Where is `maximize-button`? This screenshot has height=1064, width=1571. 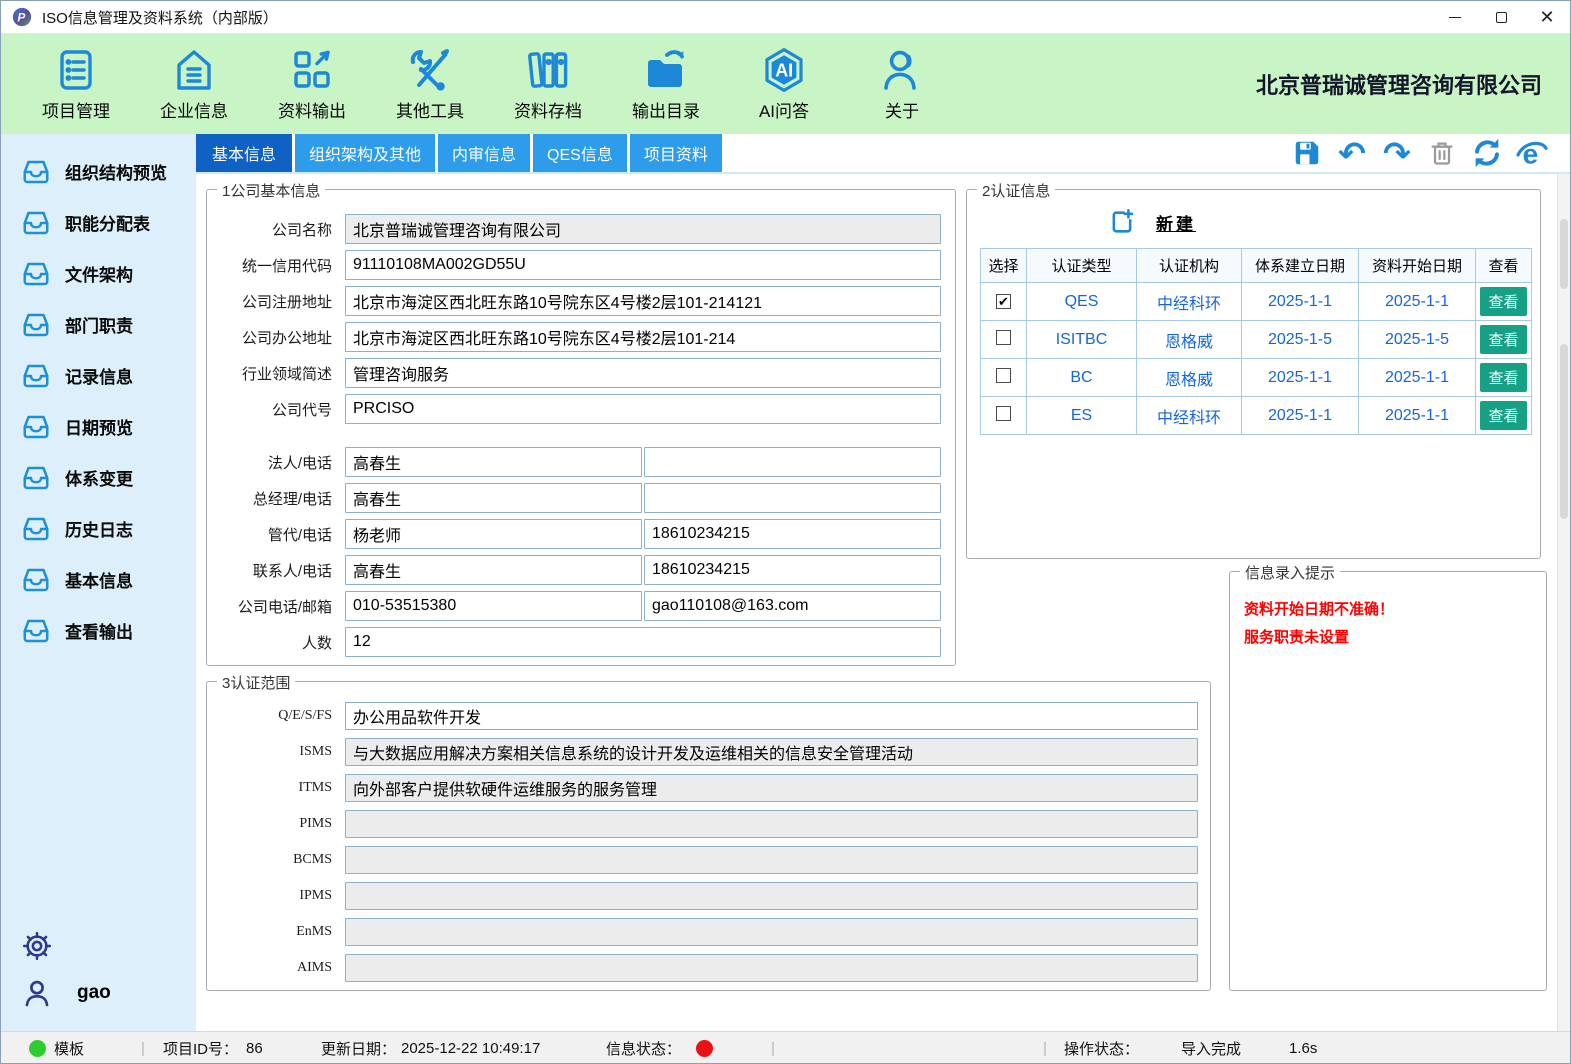 maximize-button is located at coordinates (1501, 17).